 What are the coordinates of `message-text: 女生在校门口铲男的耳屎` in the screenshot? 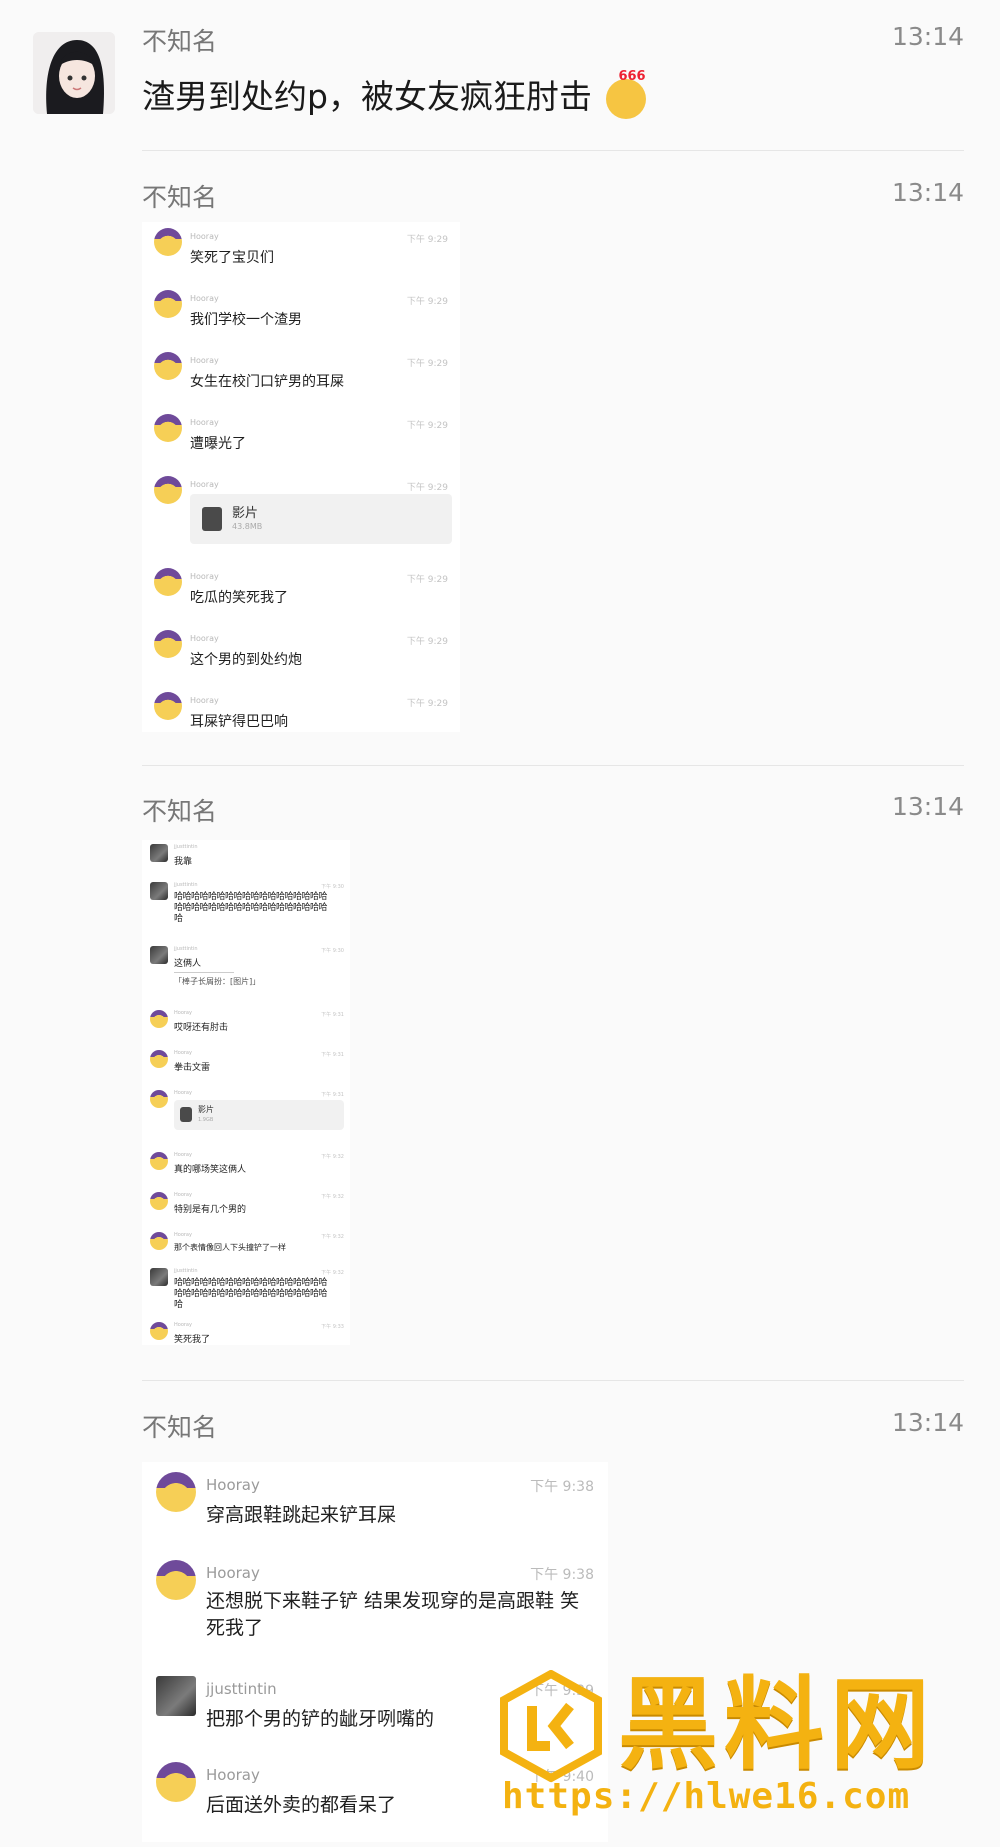 It's located at (267, 382).